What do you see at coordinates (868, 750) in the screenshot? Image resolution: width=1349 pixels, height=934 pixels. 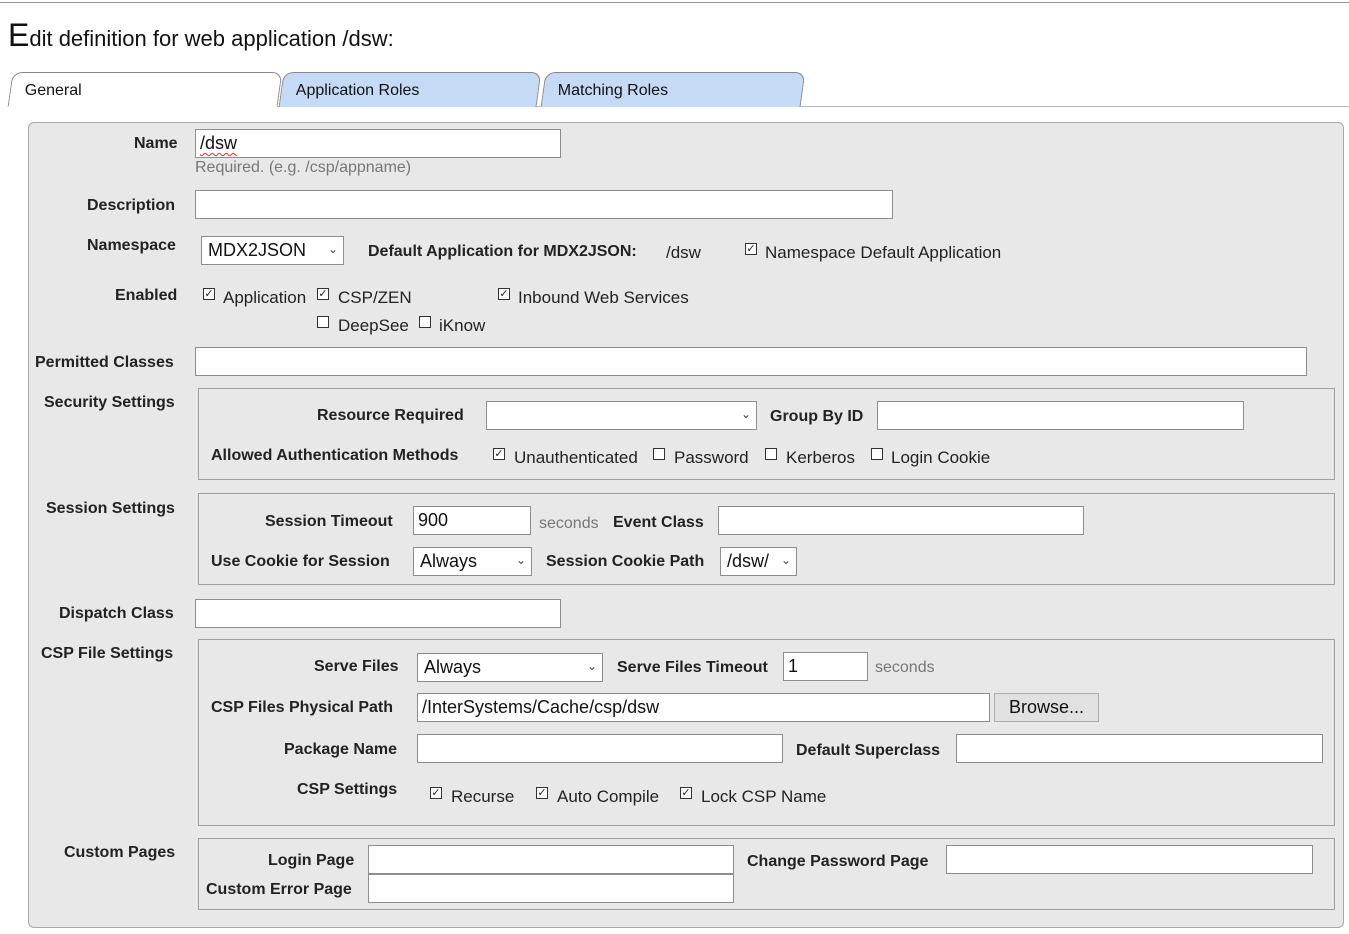 I see `default-superclass-label: Default Superclass` at bounding box center [868, 750].